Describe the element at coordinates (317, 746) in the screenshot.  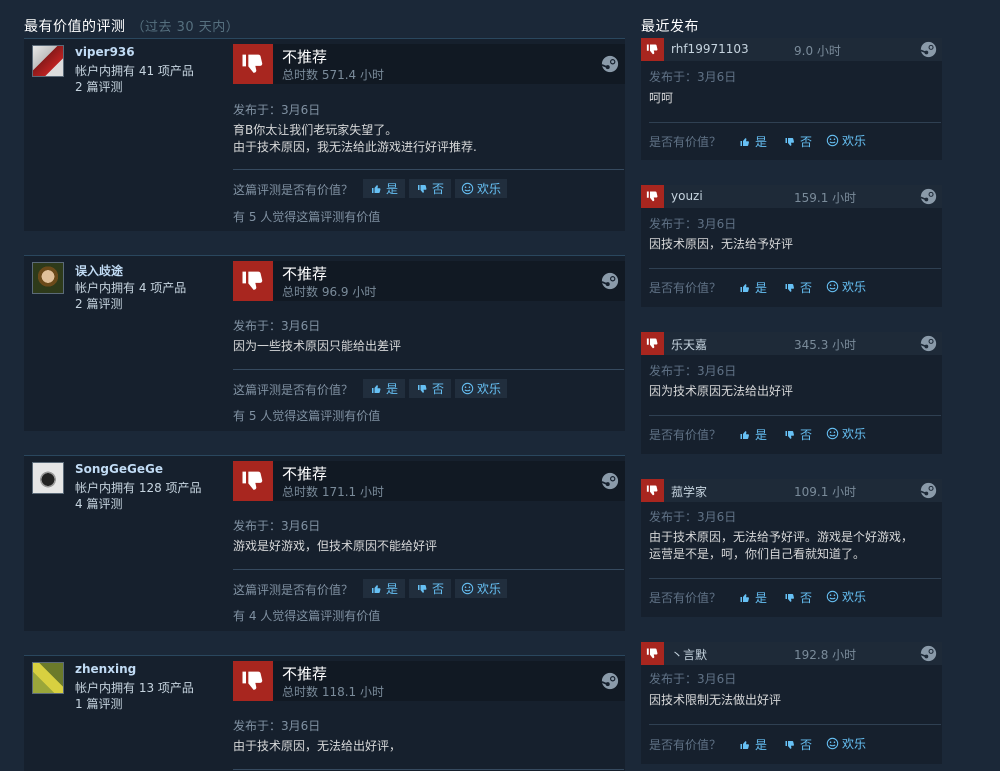
I see `review-text: 由于技术原因，无法给出好评，` at that location.